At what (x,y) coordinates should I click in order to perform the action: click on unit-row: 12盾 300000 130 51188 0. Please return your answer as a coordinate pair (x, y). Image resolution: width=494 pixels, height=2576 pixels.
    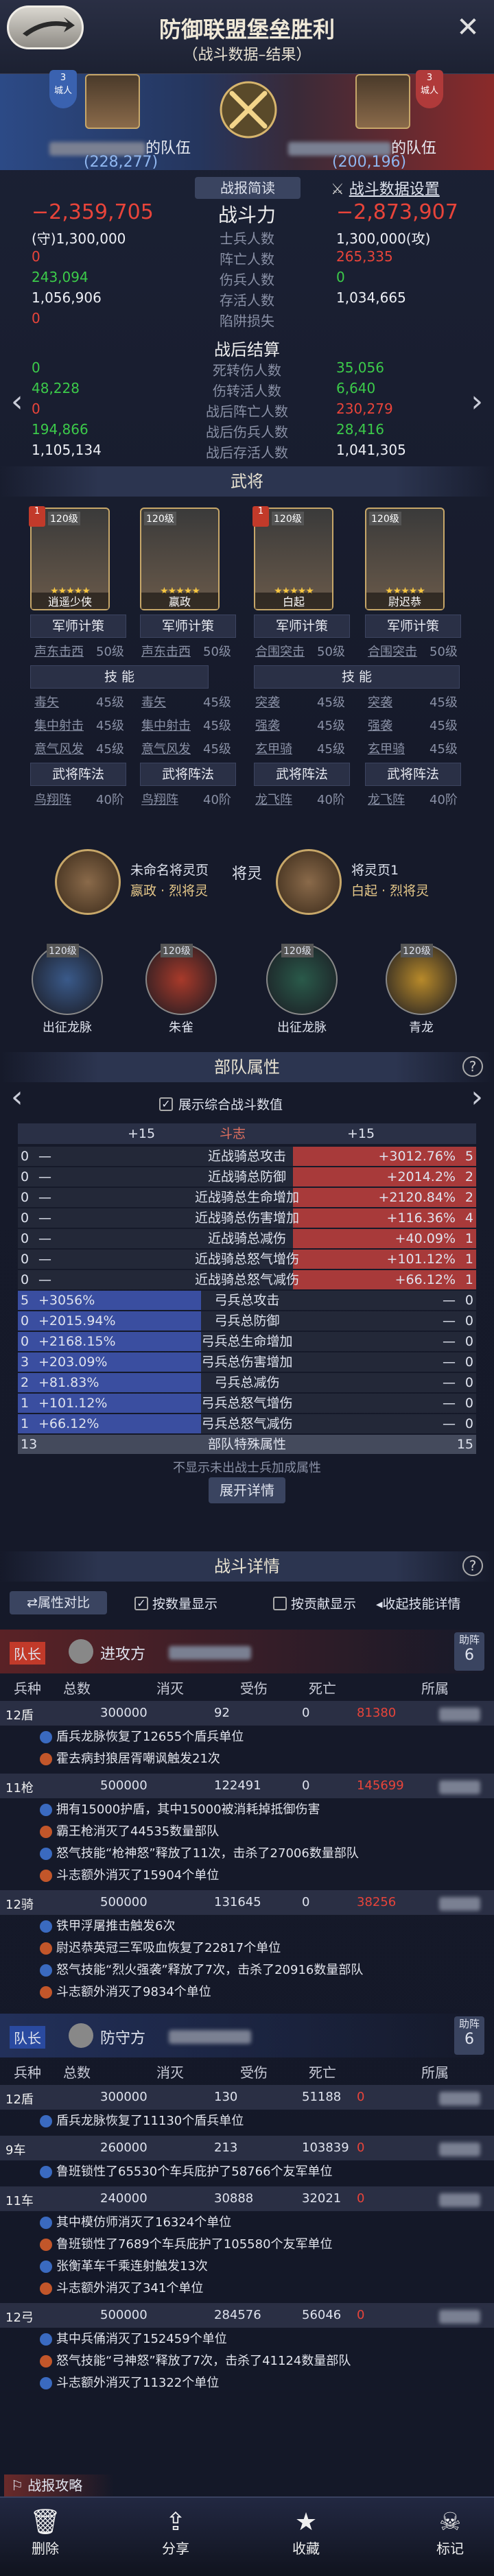
    Looking at the image, I should click on (247, 2097).